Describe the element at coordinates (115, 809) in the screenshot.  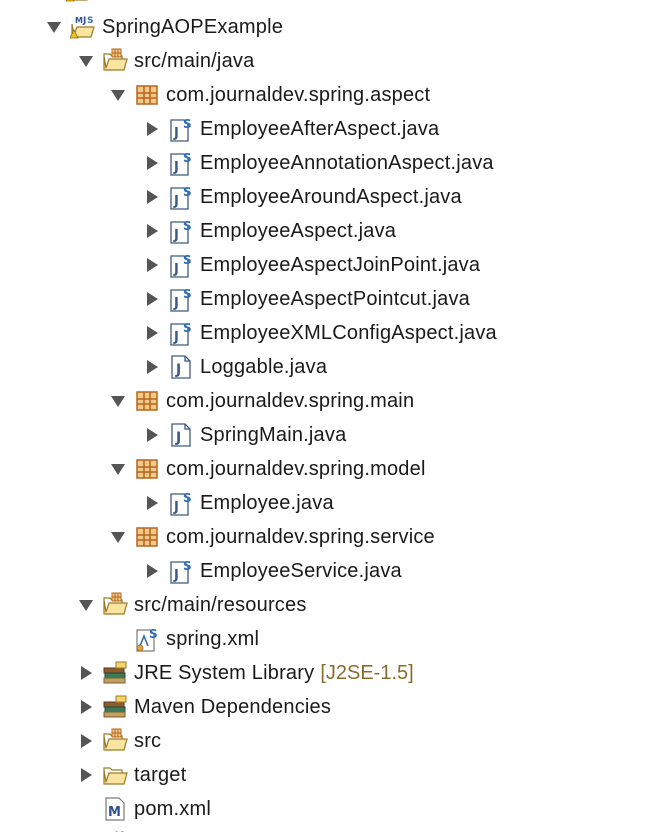
I see `maven-pom-icon` at that location.